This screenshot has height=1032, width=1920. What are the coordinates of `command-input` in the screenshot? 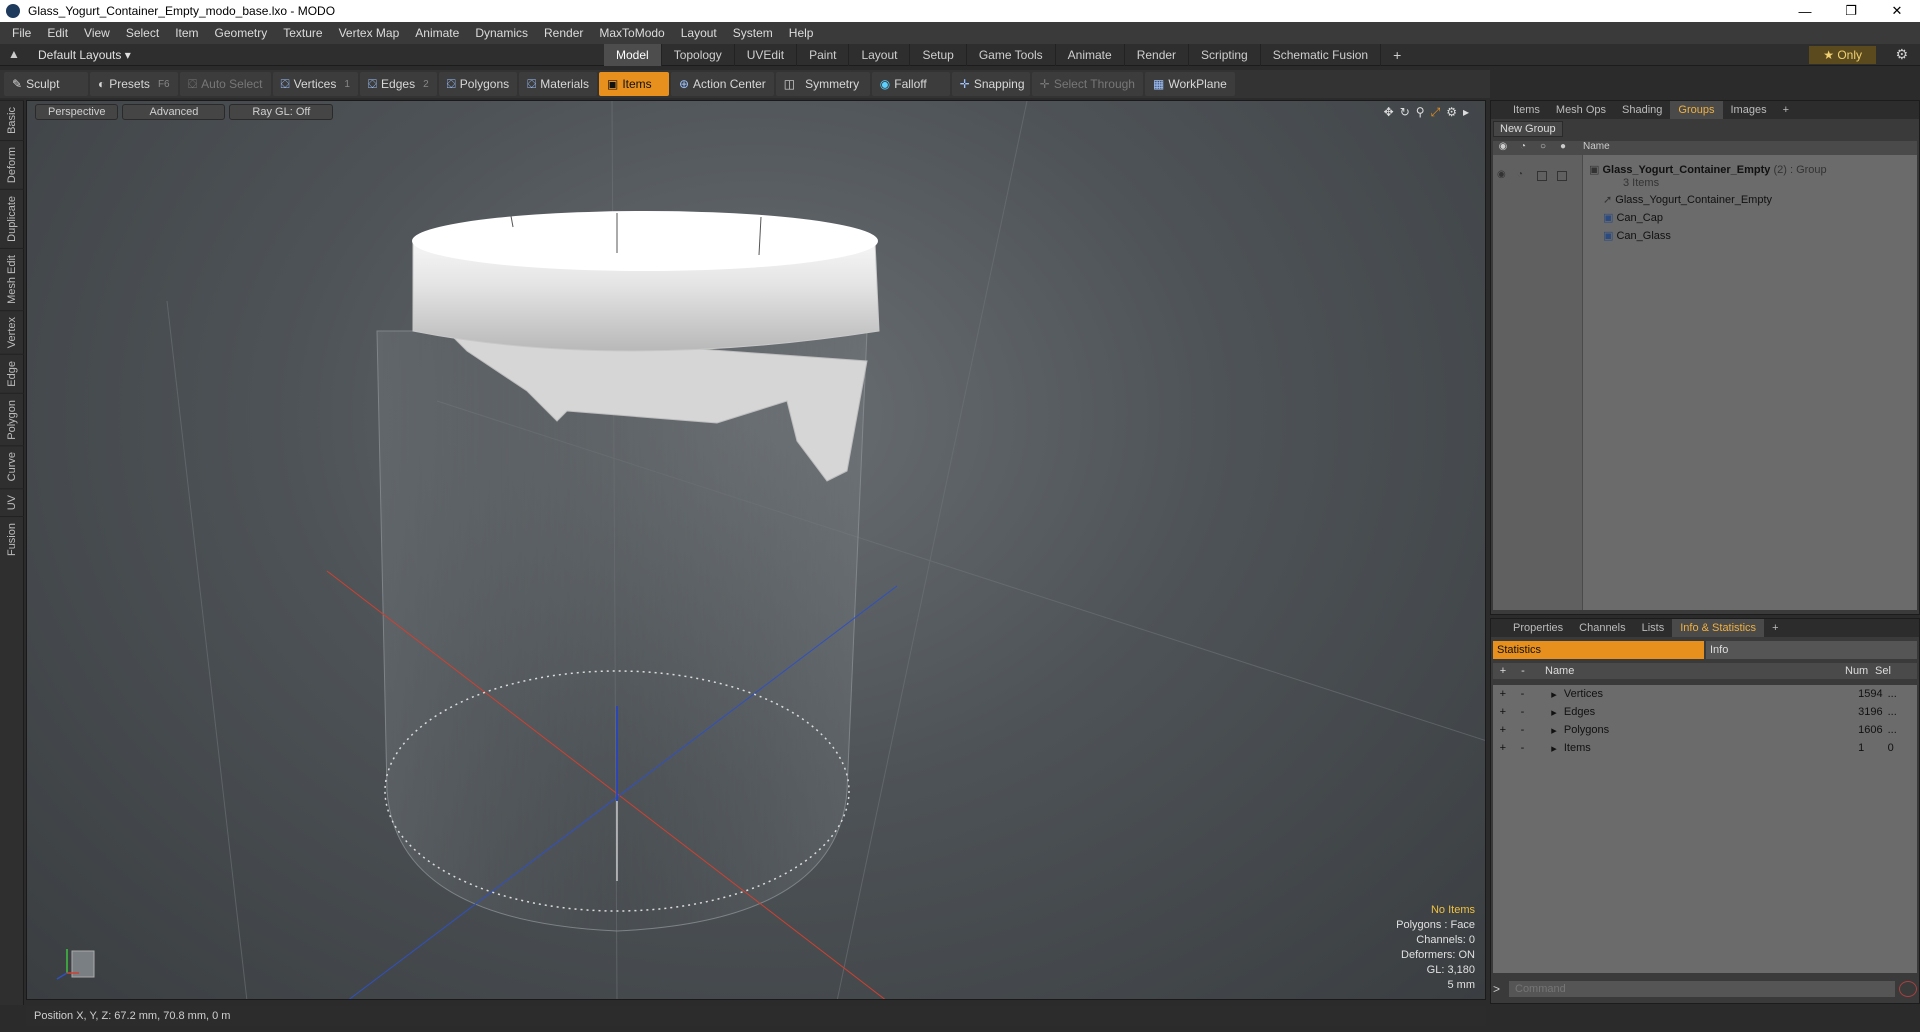 It's located at (1702, 989).